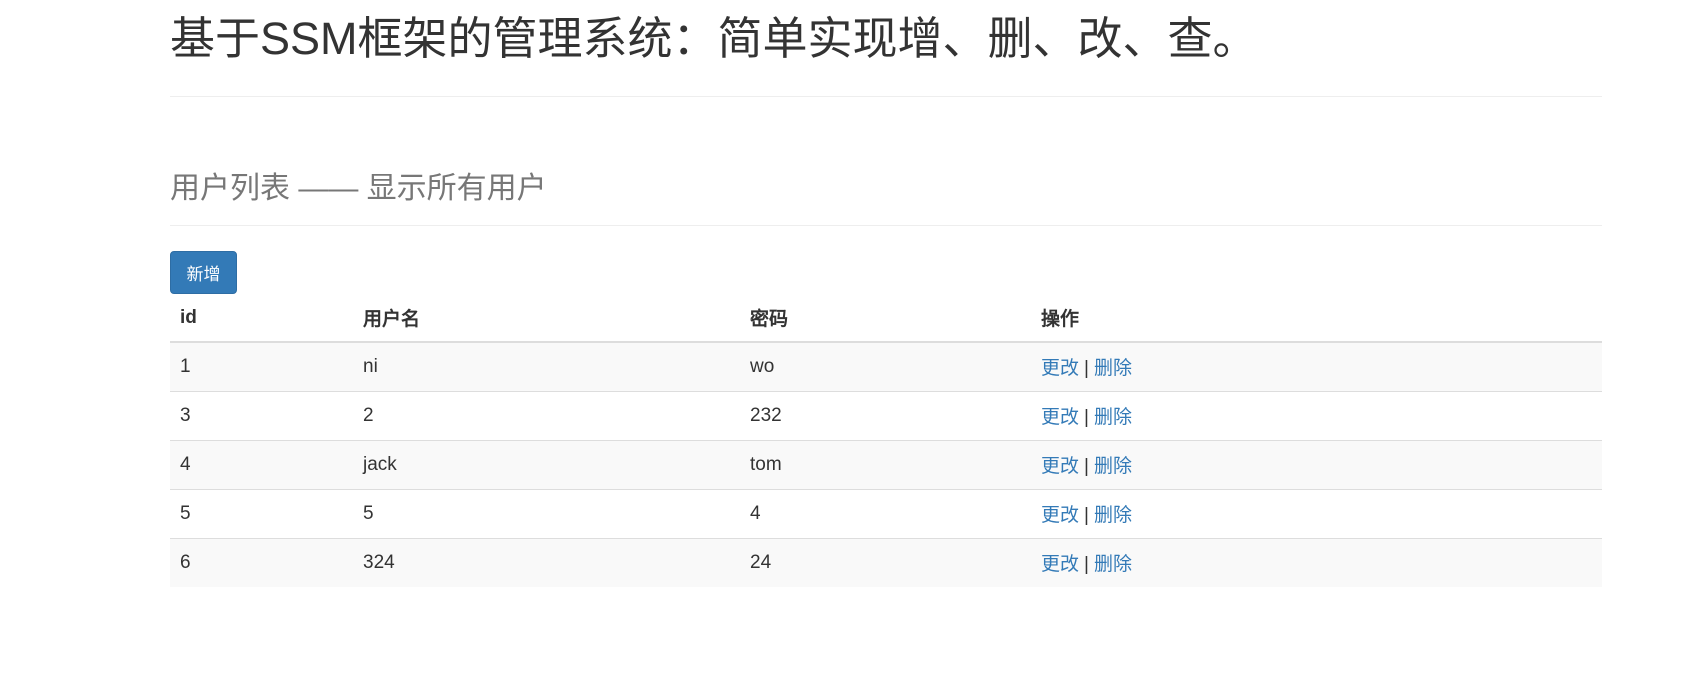 The width and height of the screenshot is (1693, 688). Describe the element at coordinates (358, 188) in the screenshot. I see `section-subtitle: 用户列表 —— 显示所有用户` at that location.